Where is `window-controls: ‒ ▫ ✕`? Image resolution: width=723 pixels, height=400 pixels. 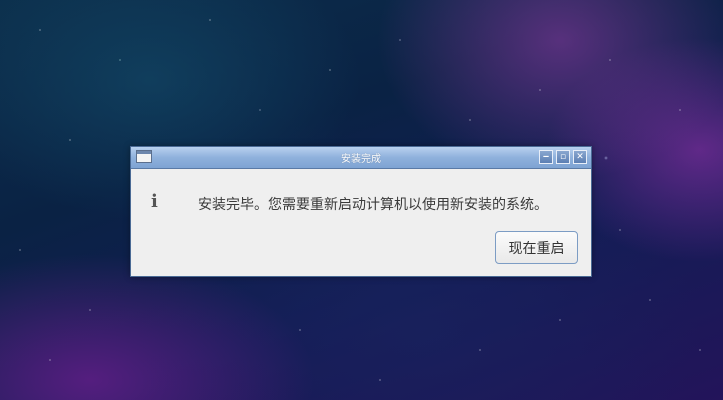
window-controls: ‒ ▫ ✕ is located at coordinates (563, 157).